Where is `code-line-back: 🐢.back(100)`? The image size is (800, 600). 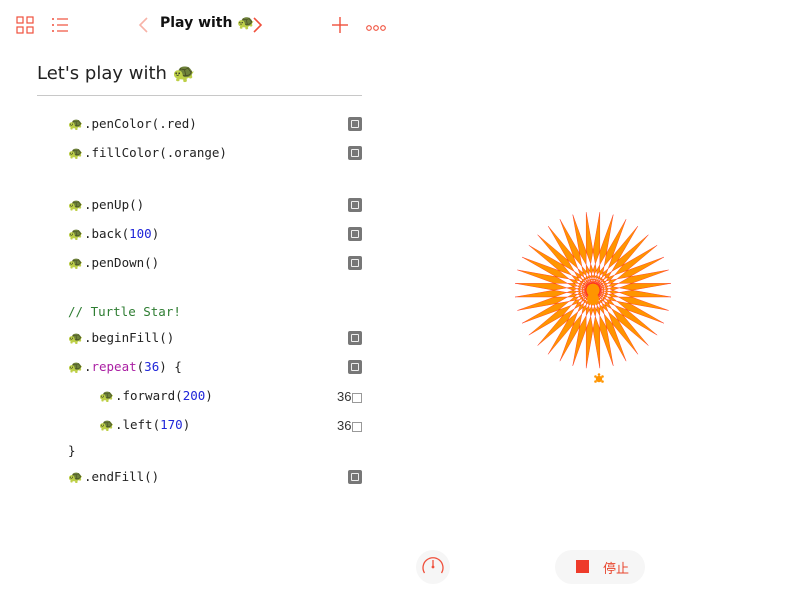
code-line-back: 🐢.back(100) is located at coordinates (113, 234).